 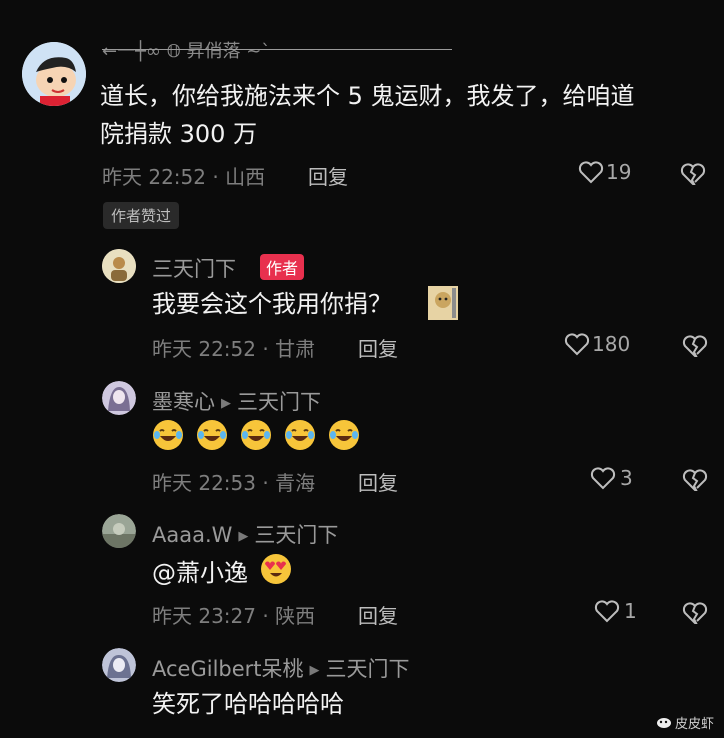 What do you see at coordinates (277, 49) in the screenshot?
I see `strikethrough-line` at bounding box center [277, 49].